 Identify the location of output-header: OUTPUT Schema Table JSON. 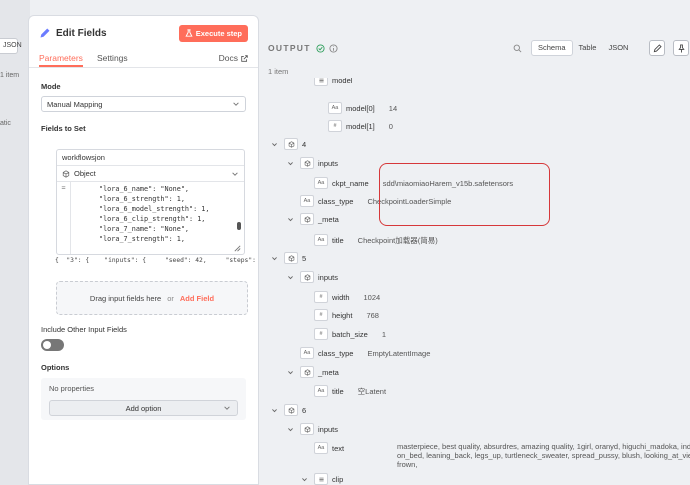
(479, 48).